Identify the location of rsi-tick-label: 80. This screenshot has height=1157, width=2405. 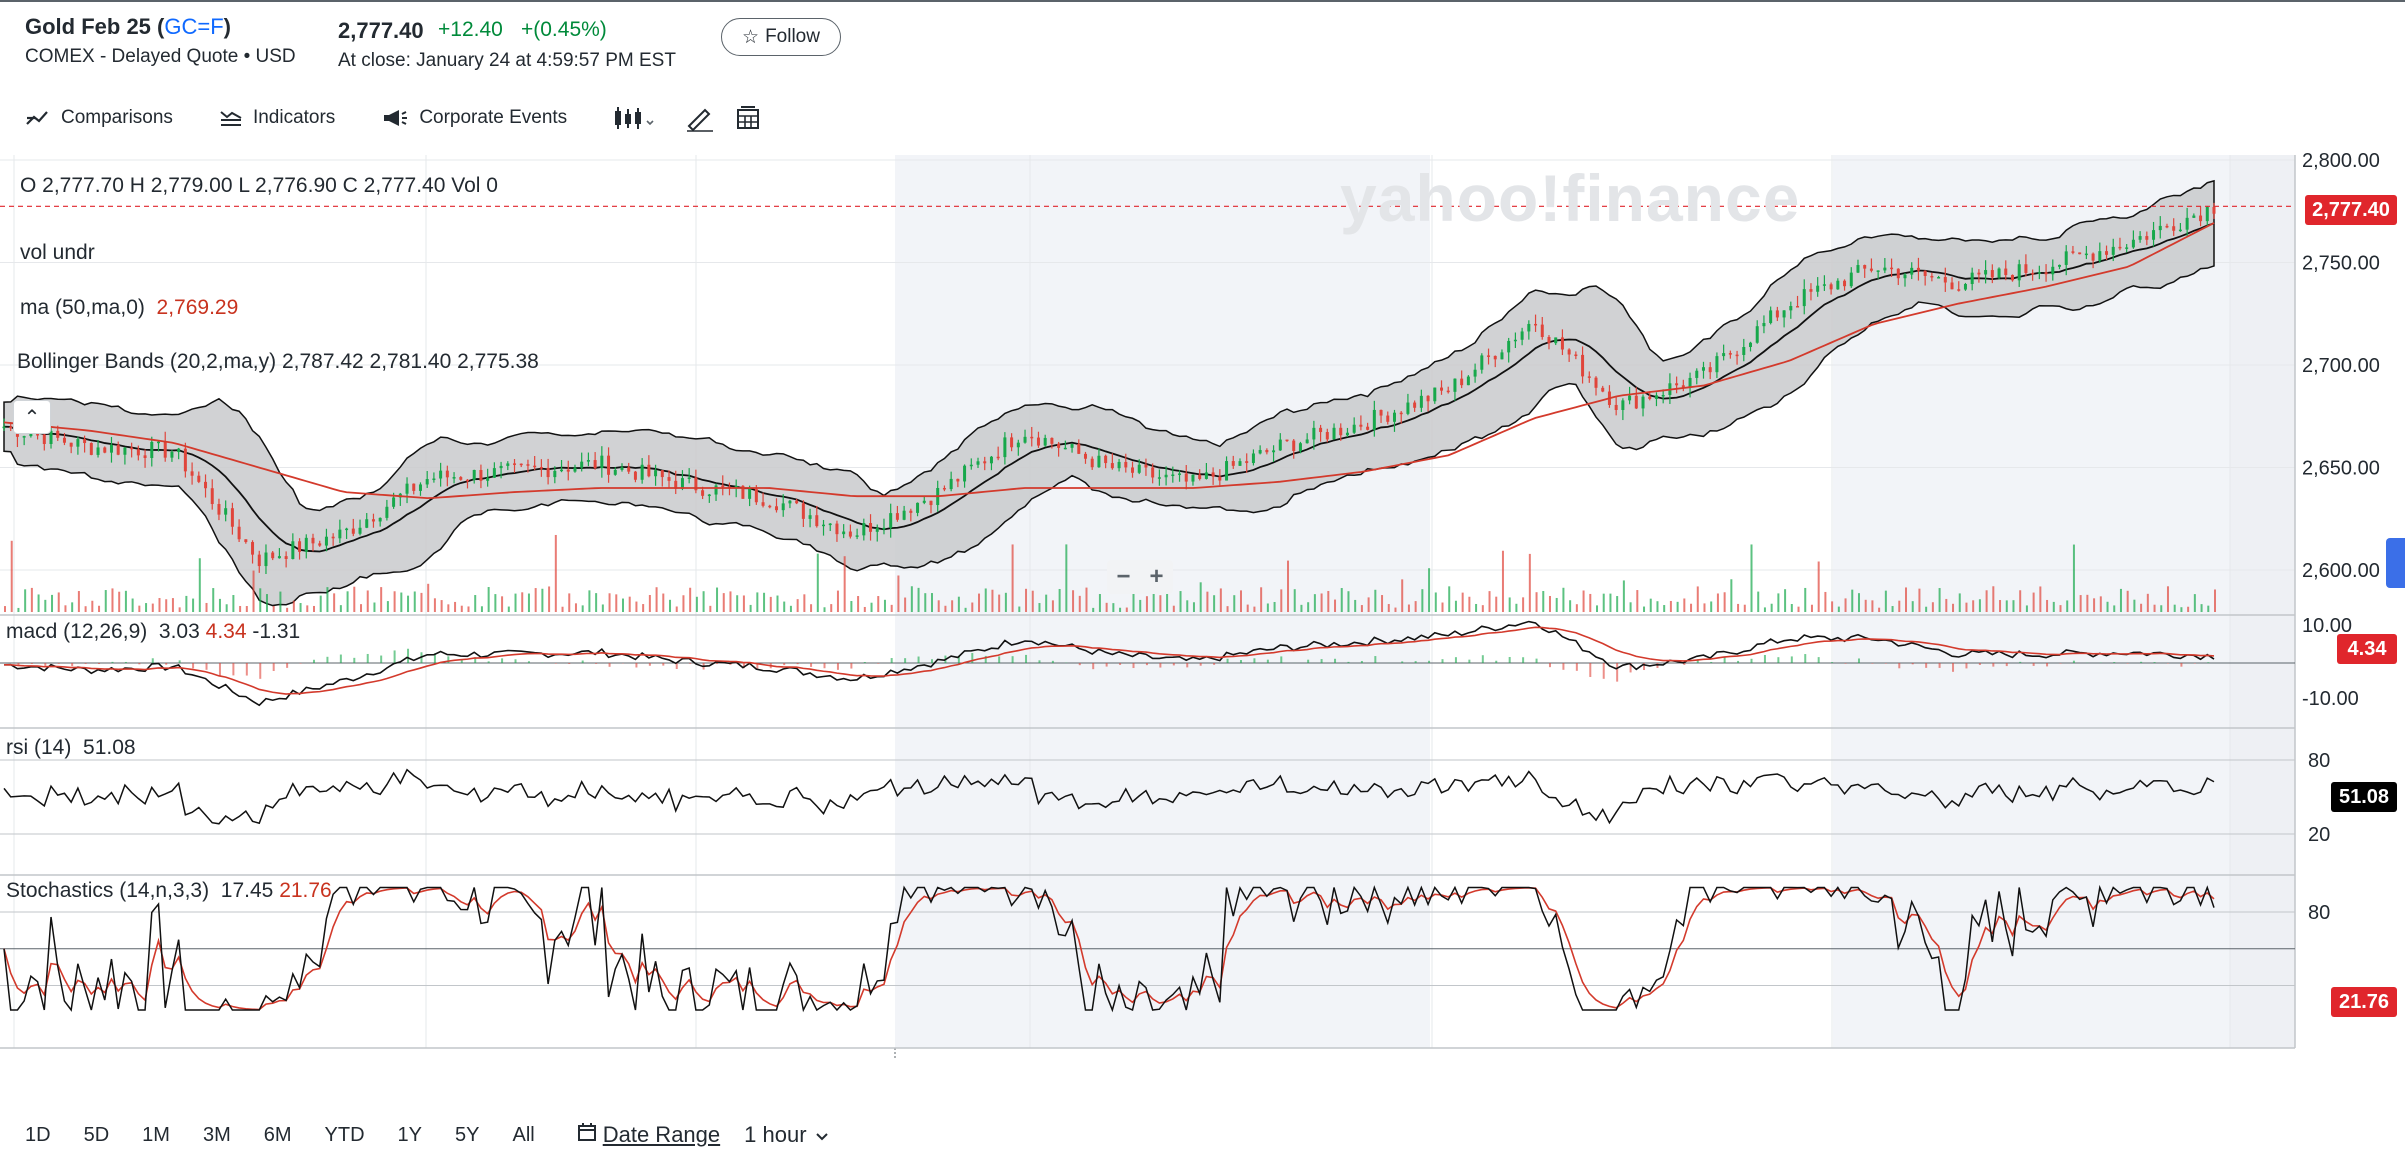
(2319, 761).